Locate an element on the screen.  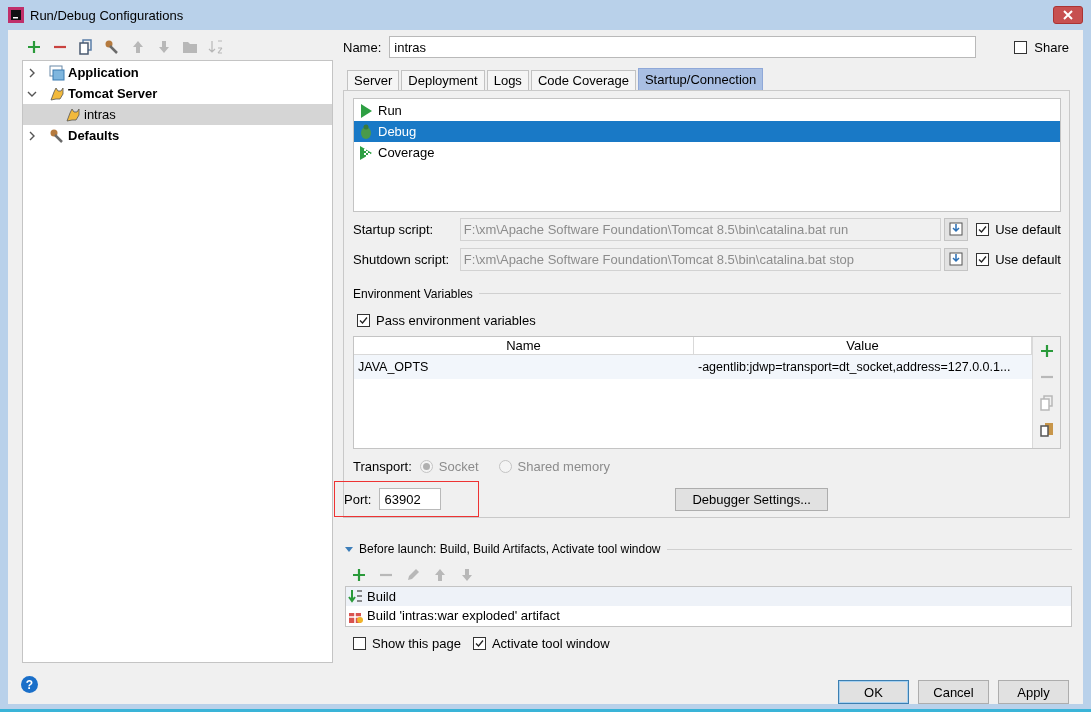
mode-item: Run is located at coordinates (707, 110).